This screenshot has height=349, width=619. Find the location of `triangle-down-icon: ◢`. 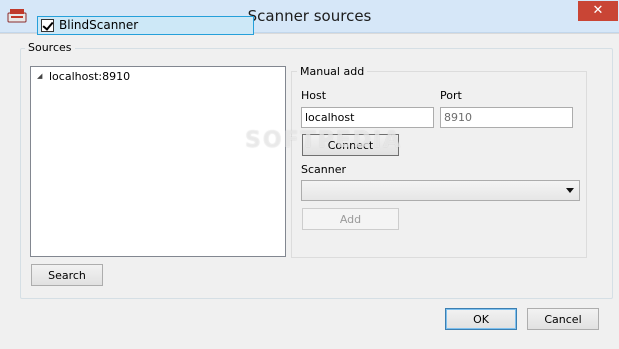

triangle-down-icon: ◢ is located at coordinates (43, 76).